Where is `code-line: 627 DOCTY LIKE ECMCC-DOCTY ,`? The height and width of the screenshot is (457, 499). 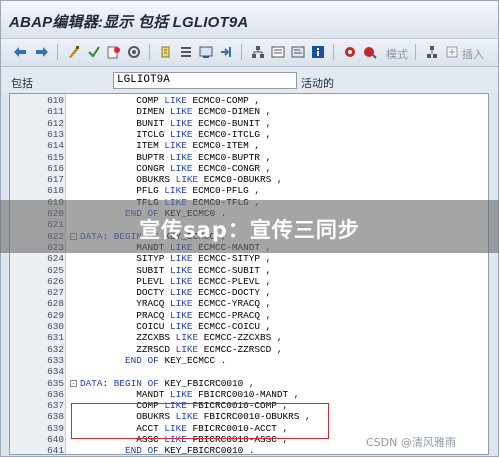
code-line: 627 DOCTY LIKE ECMCC-DOCTY , is located at coordinates (249, 293).